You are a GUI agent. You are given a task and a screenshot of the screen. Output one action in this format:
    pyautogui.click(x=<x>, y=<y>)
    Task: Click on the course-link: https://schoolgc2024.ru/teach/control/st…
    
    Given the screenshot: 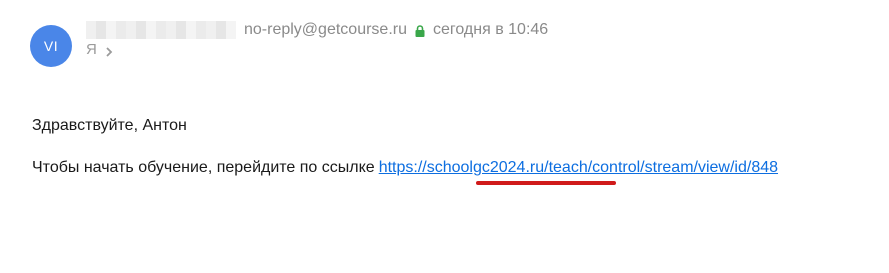 What is the action you would take?
    pyautogui.click(x=578, y=167)
    